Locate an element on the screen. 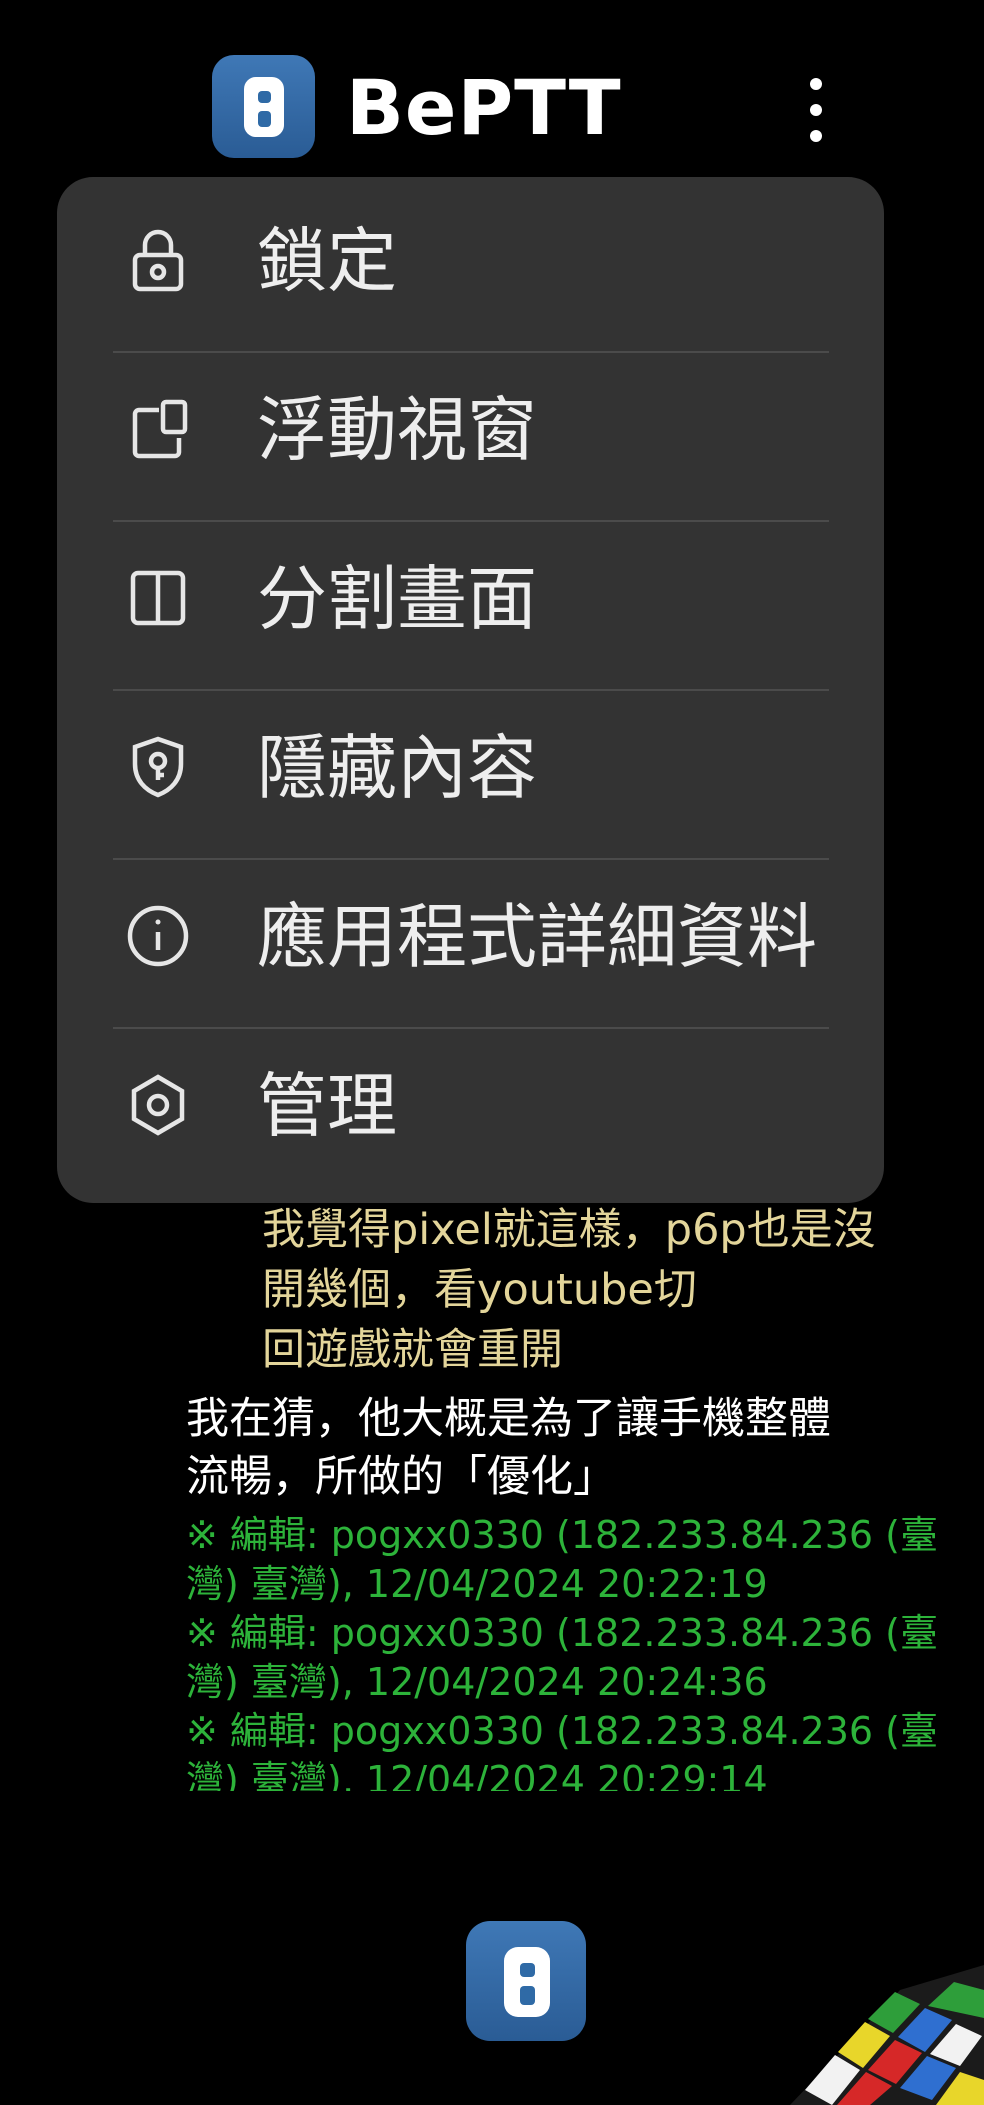 The height and width of the screenshot is (2105, 984). article-body: 我在猜，他大概是為了讓手機整體 流暢，所做的「優化」 is located at coordinates (576, 1448).